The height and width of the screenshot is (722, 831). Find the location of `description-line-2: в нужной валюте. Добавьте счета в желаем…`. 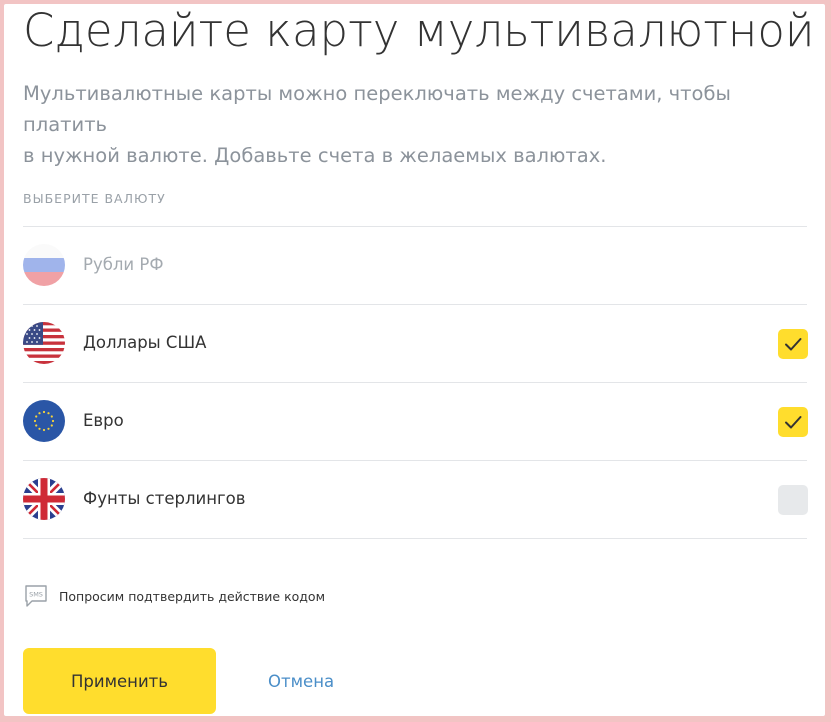

description-line-2: в нужной валюте. Добавьте счета в желаем… is located at coordinates (315, 155).